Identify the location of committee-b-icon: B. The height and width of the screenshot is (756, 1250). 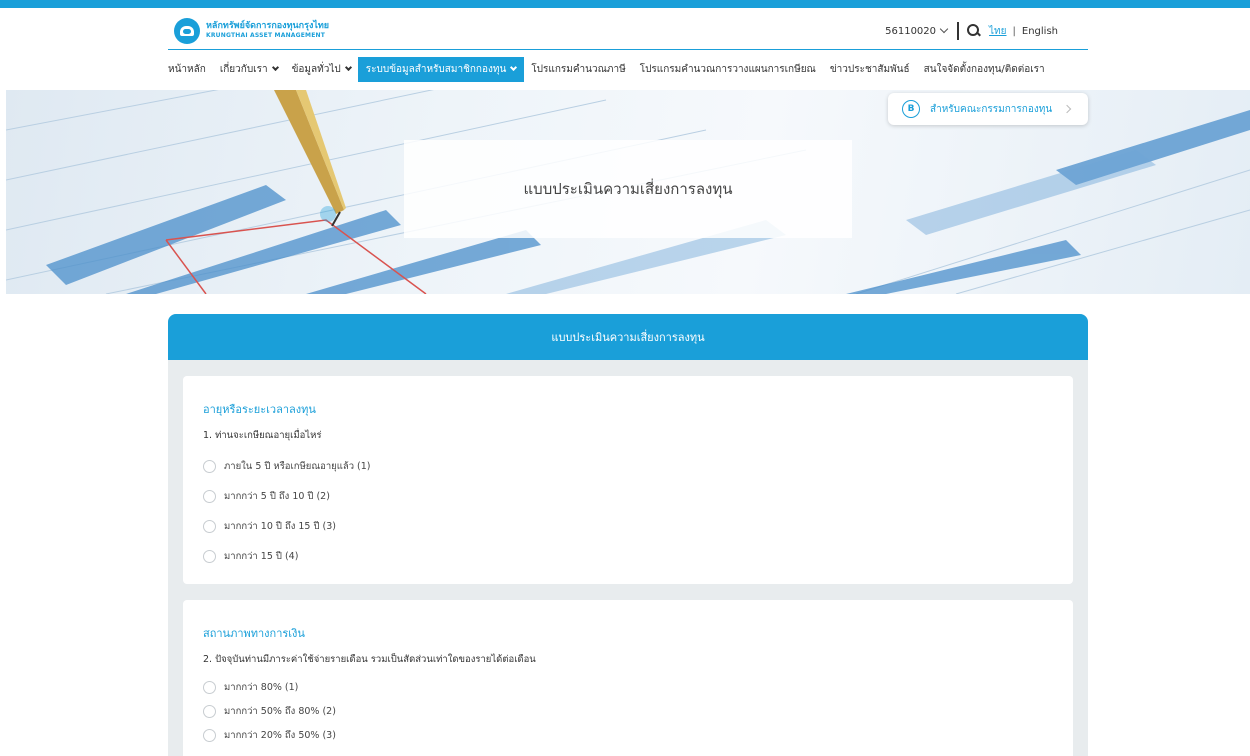
(911, 109).